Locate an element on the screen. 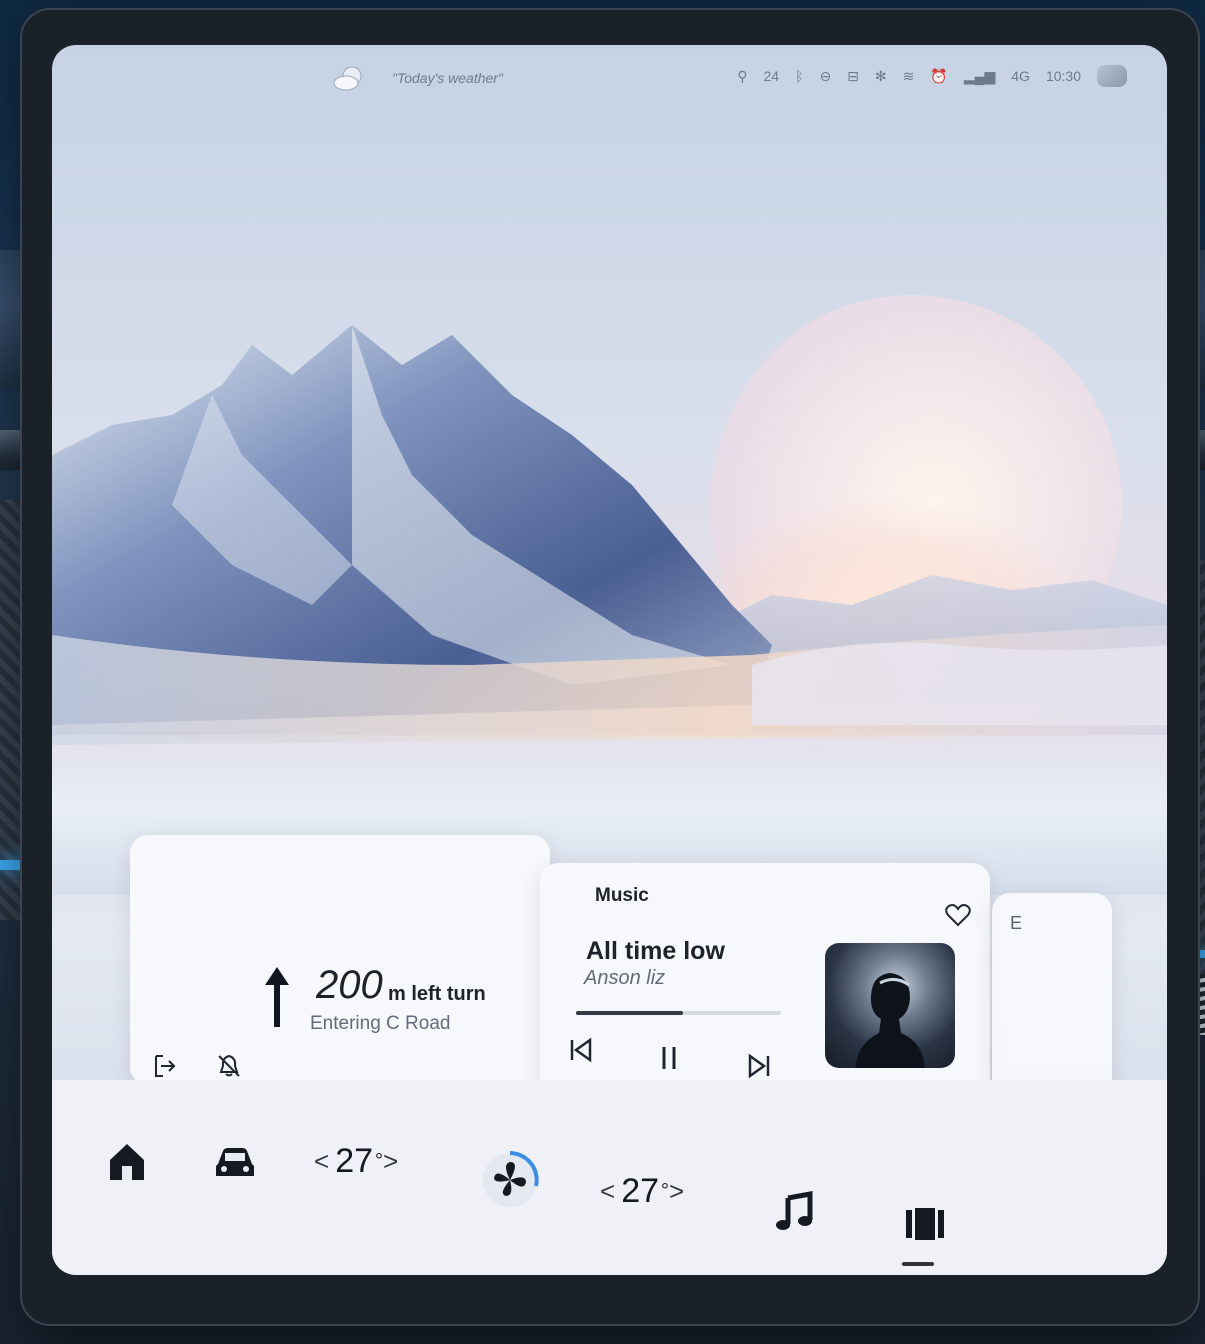  up-arrow-icon is located at coordinates (277, 997).